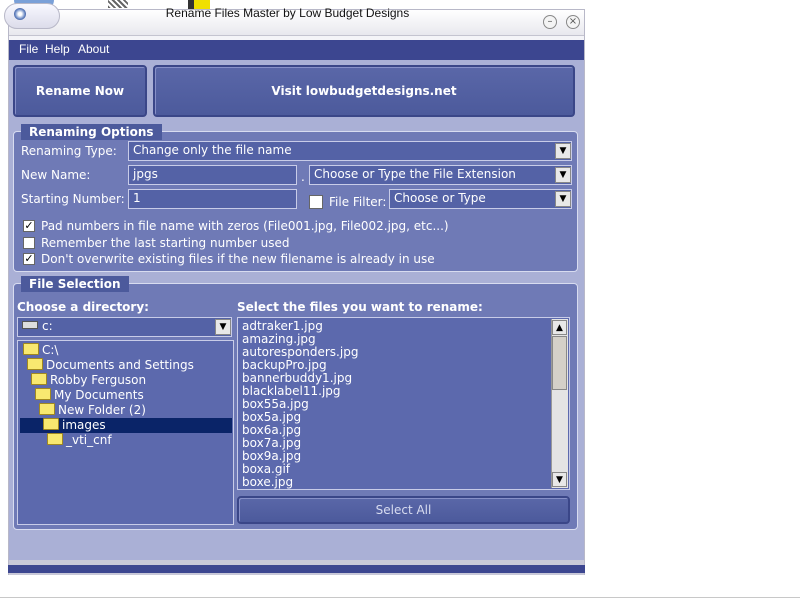  I want to click on tree-item-selected: images, so click(74, 425).